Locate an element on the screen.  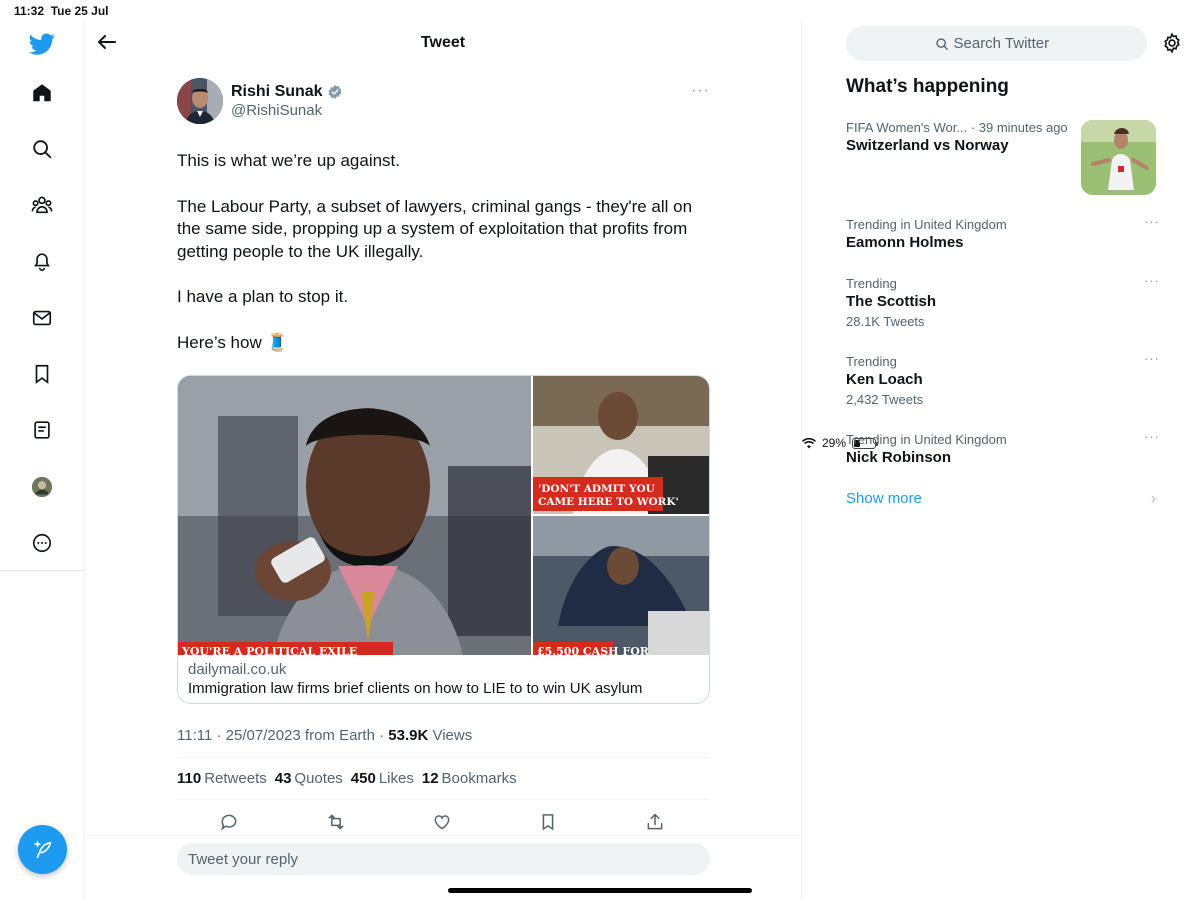
retweets-stat: 110 Retweets is located at coordinates (222, 778).